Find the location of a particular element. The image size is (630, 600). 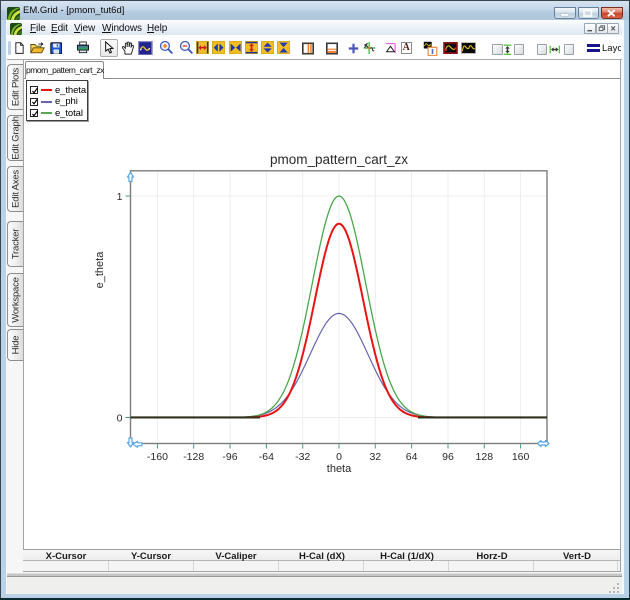

svg-text: -96 is located at coordinates (229, 457).